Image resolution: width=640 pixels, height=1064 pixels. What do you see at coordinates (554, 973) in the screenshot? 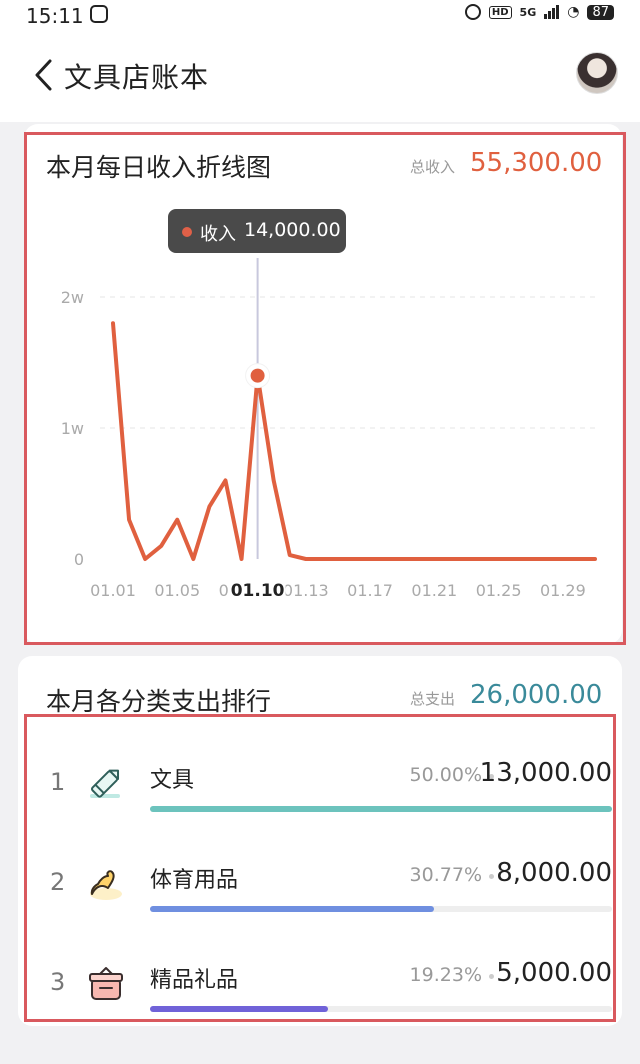
I see `category-amount: 5,000.00` at bounding box center [554, 973].